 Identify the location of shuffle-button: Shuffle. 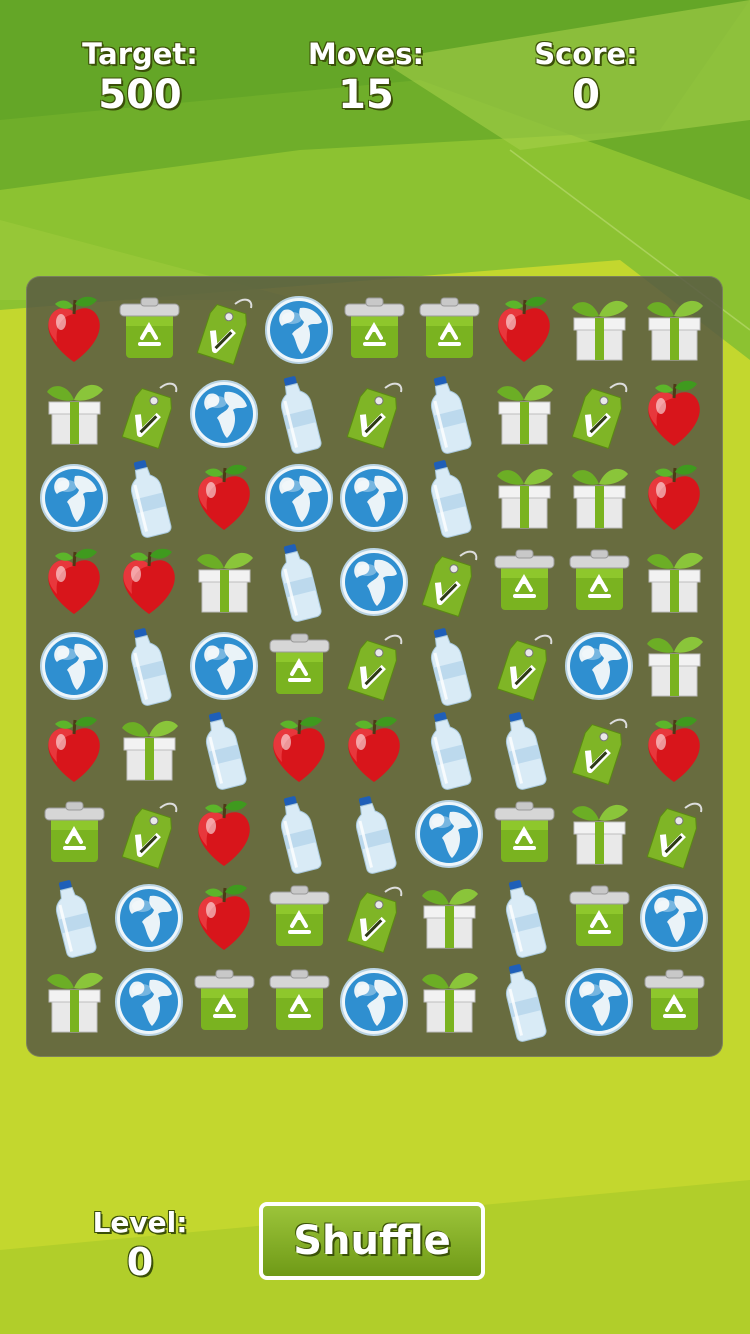
(372, 1241).